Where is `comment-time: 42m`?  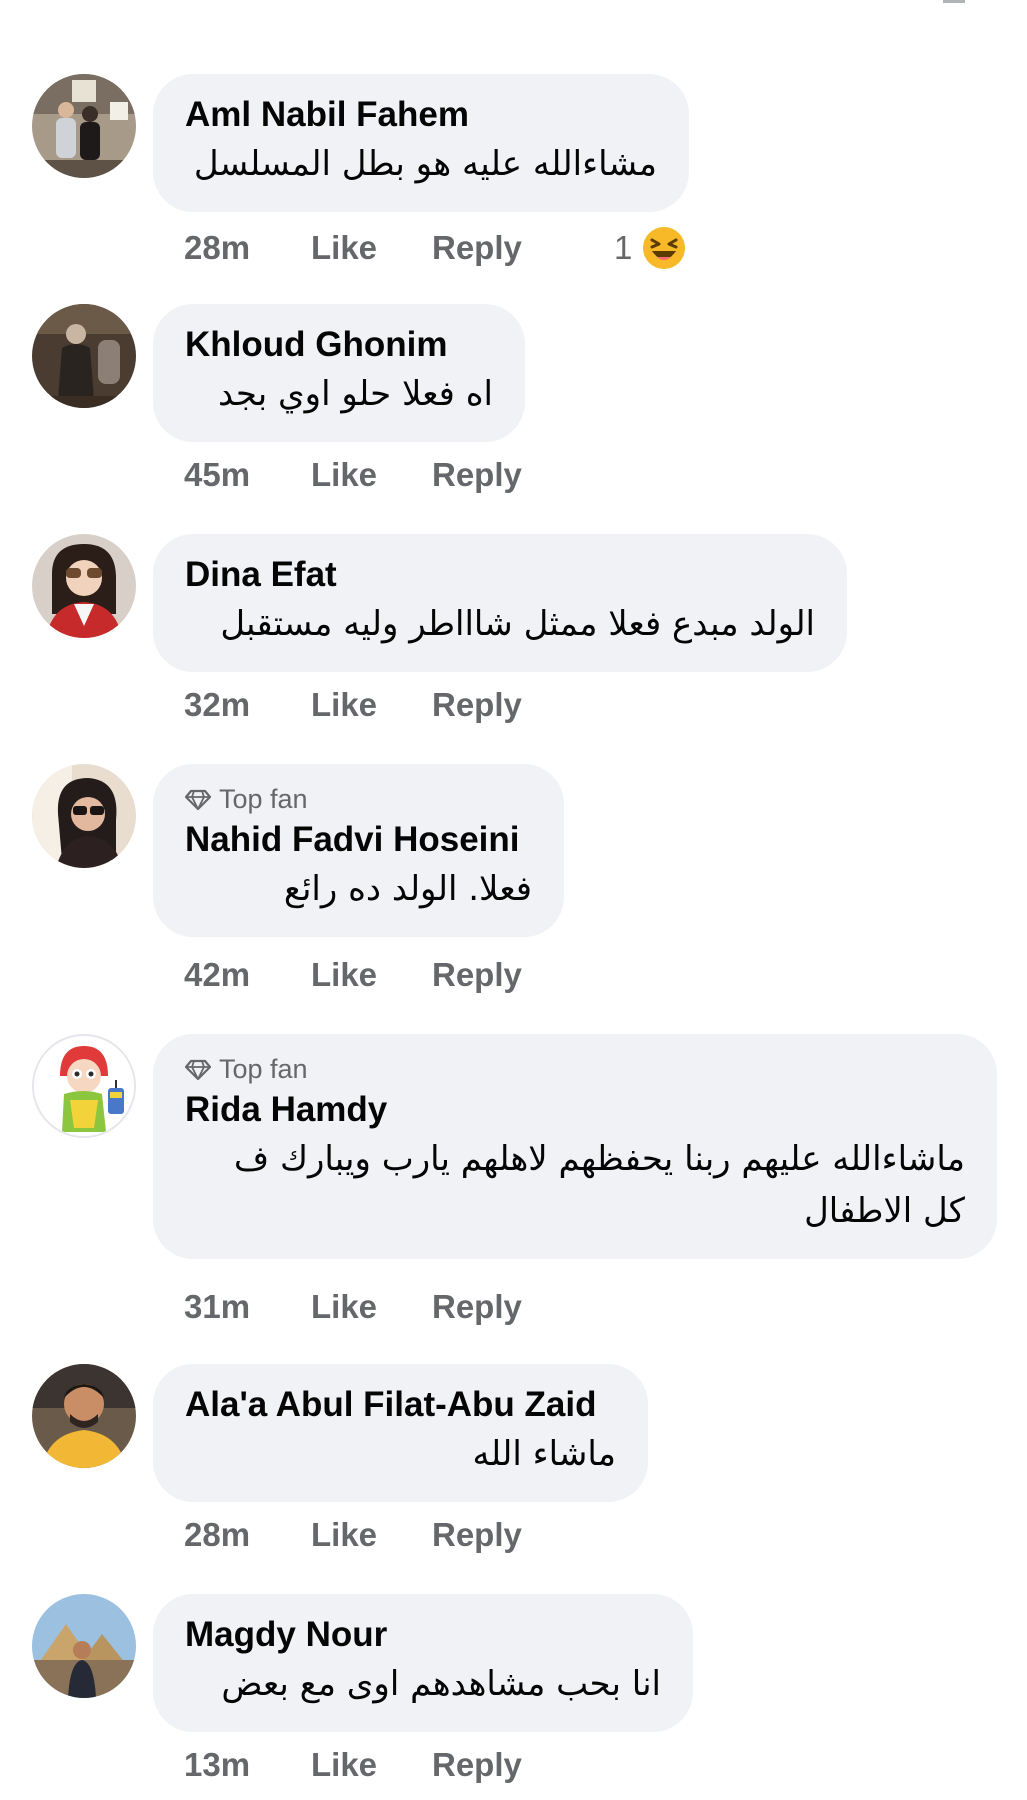
comment-time: 42m is located at coordinates (247, 975).